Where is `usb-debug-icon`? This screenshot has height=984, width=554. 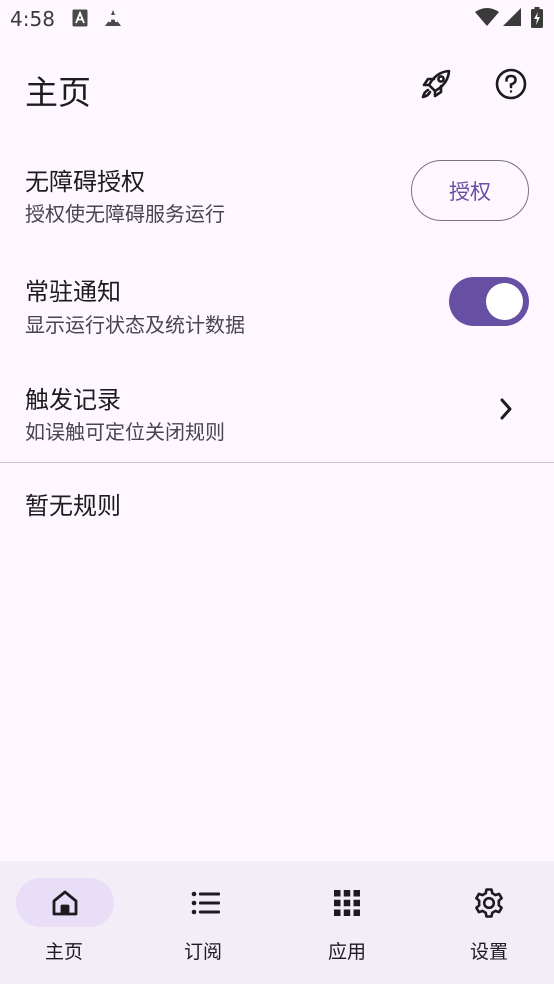
usb-debug-icon is located at coordinates (113, 20).